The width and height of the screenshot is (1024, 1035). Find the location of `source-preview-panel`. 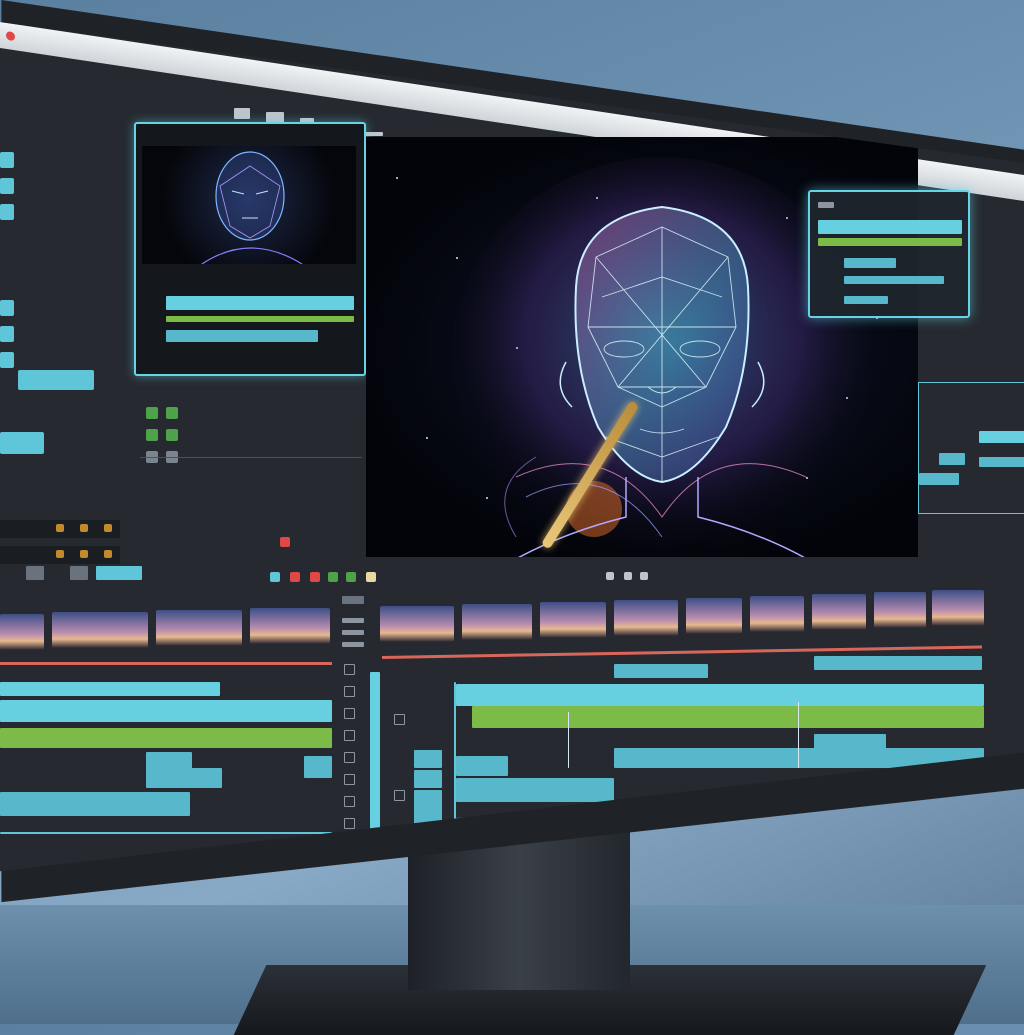

source-preview-panel is located at coordinates (250, 249).